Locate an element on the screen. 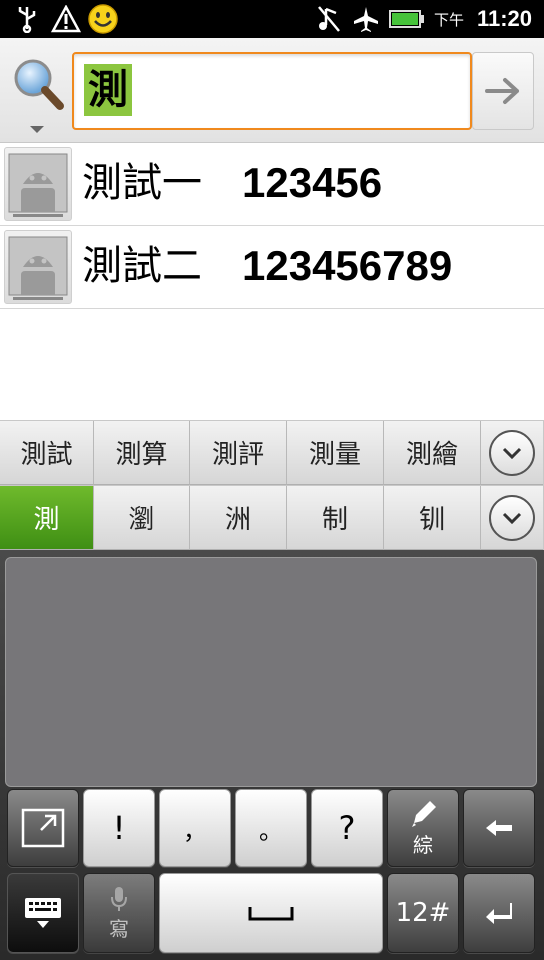 This screenshot has height=960, width=544. candidate-word: 測試 is located at coordinates (47, 453).